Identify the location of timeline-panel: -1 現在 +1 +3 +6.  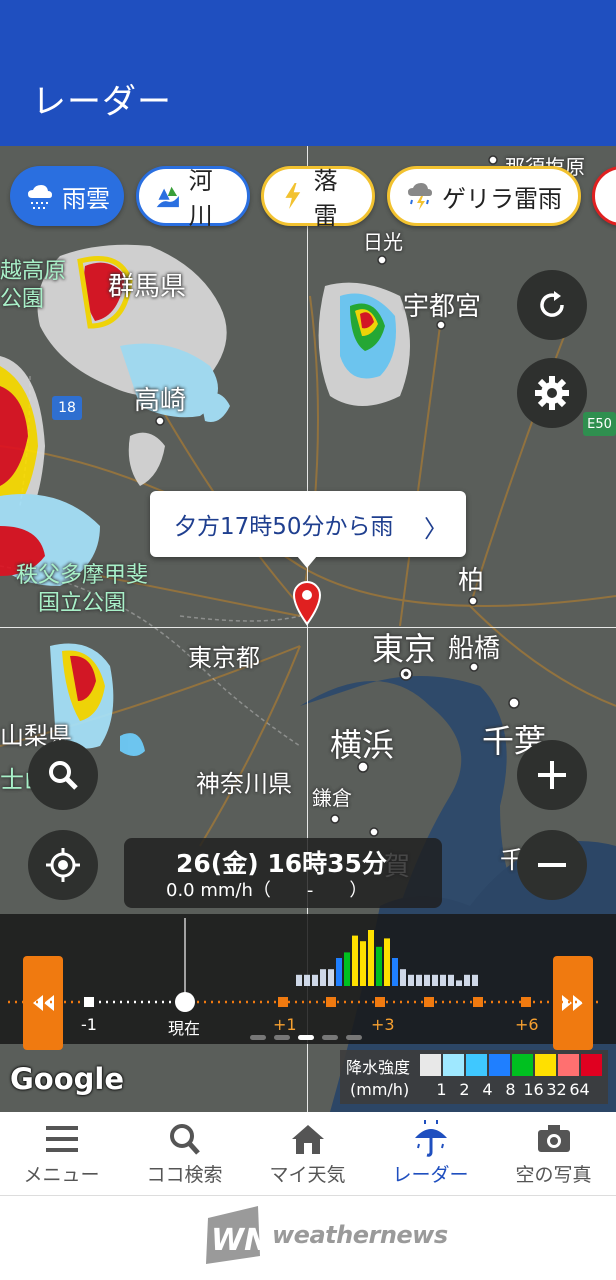
(308, 982).